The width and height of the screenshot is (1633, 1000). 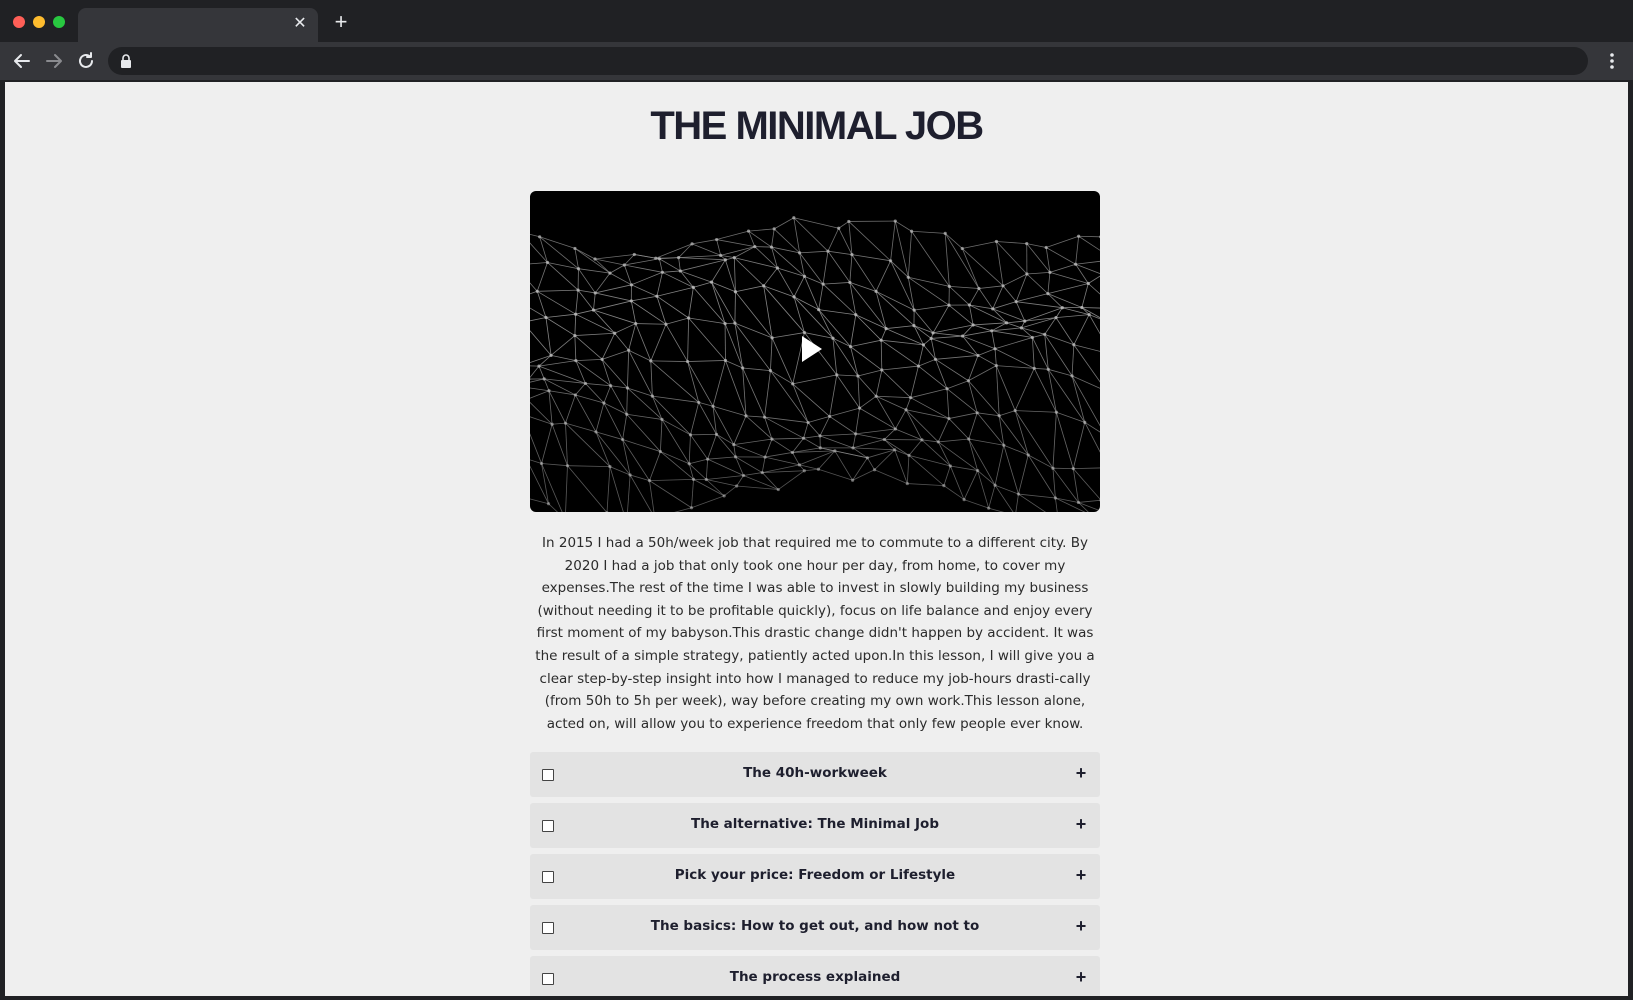 I want to click on maximize-window-button, so click(x=59, y=22).